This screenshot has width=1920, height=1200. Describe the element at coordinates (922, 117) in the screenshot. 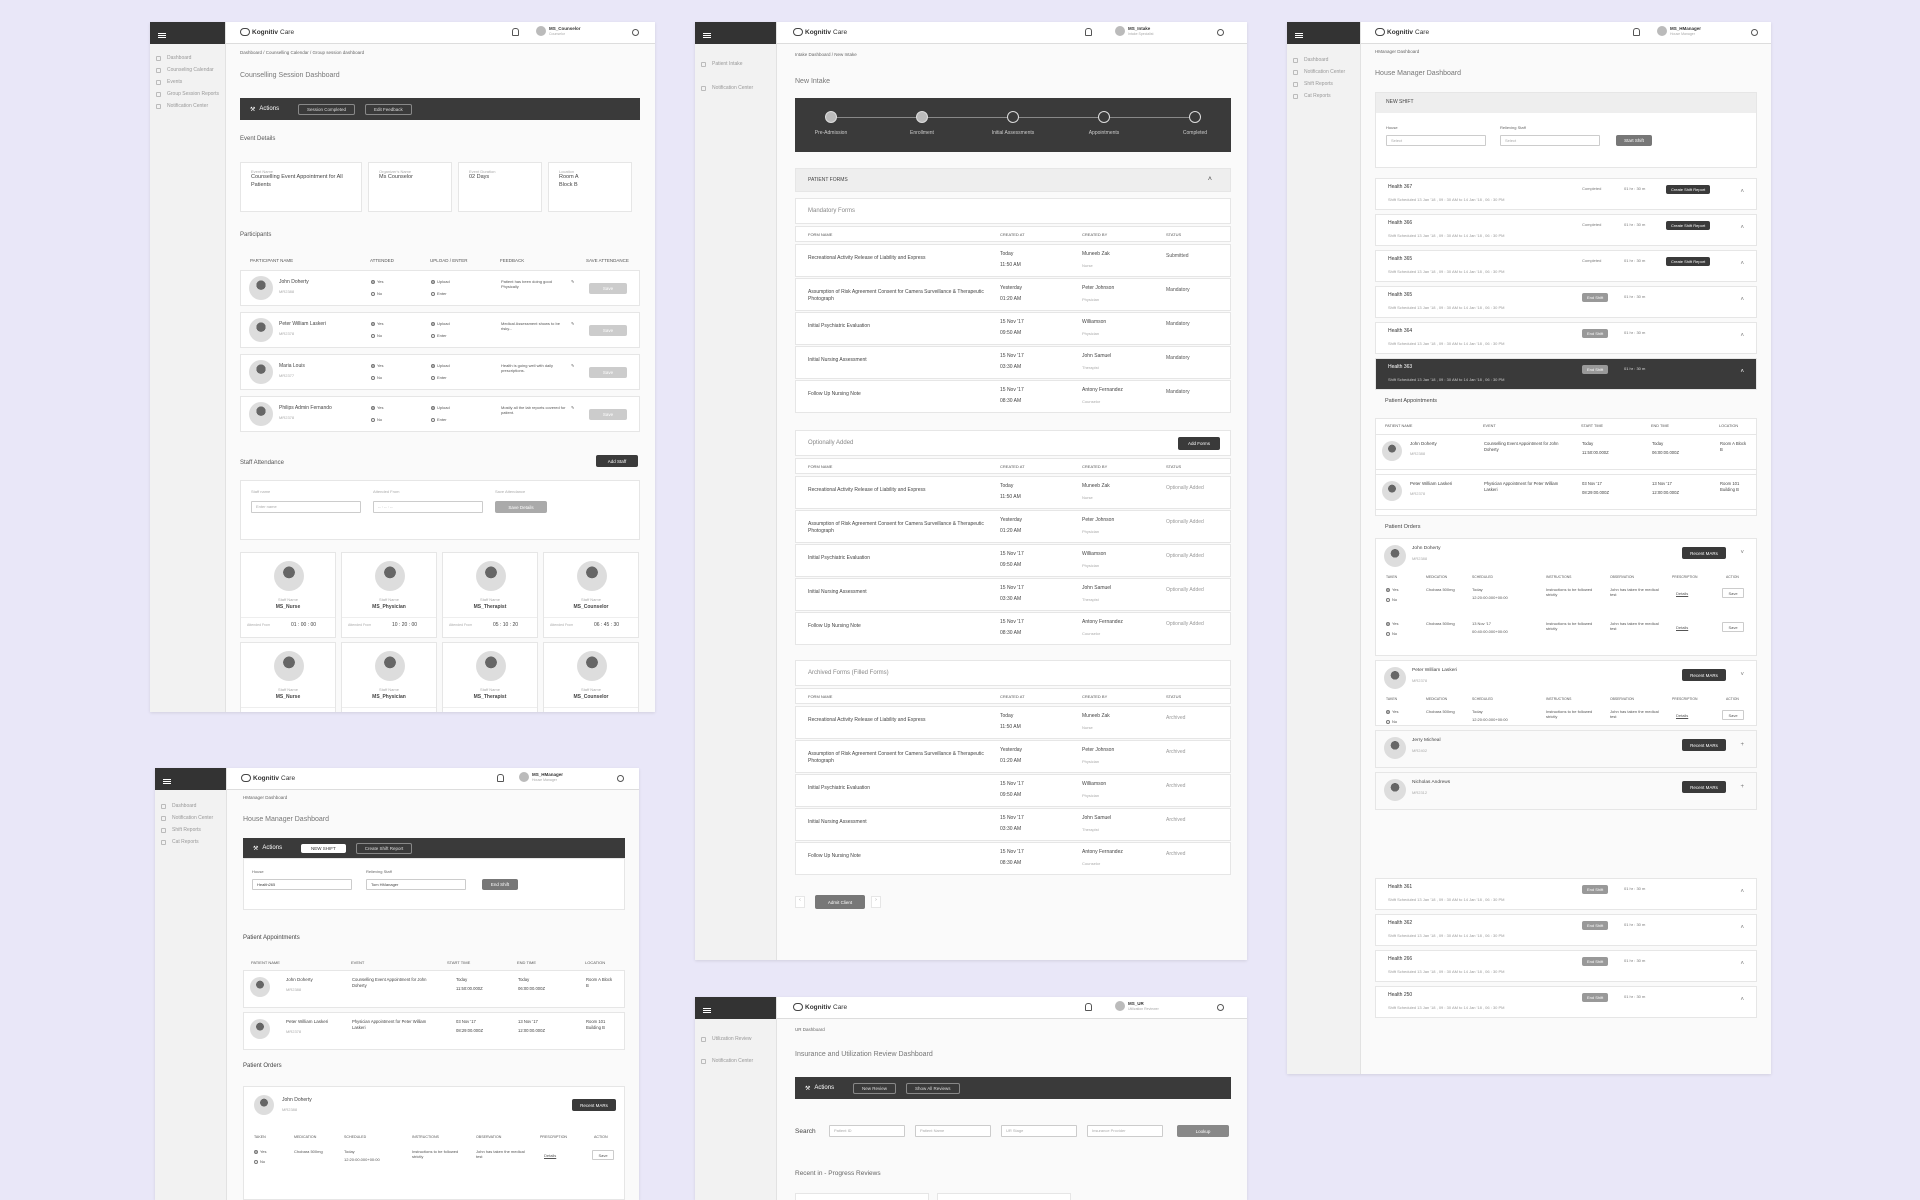

I see `step-1-icon` at that location.